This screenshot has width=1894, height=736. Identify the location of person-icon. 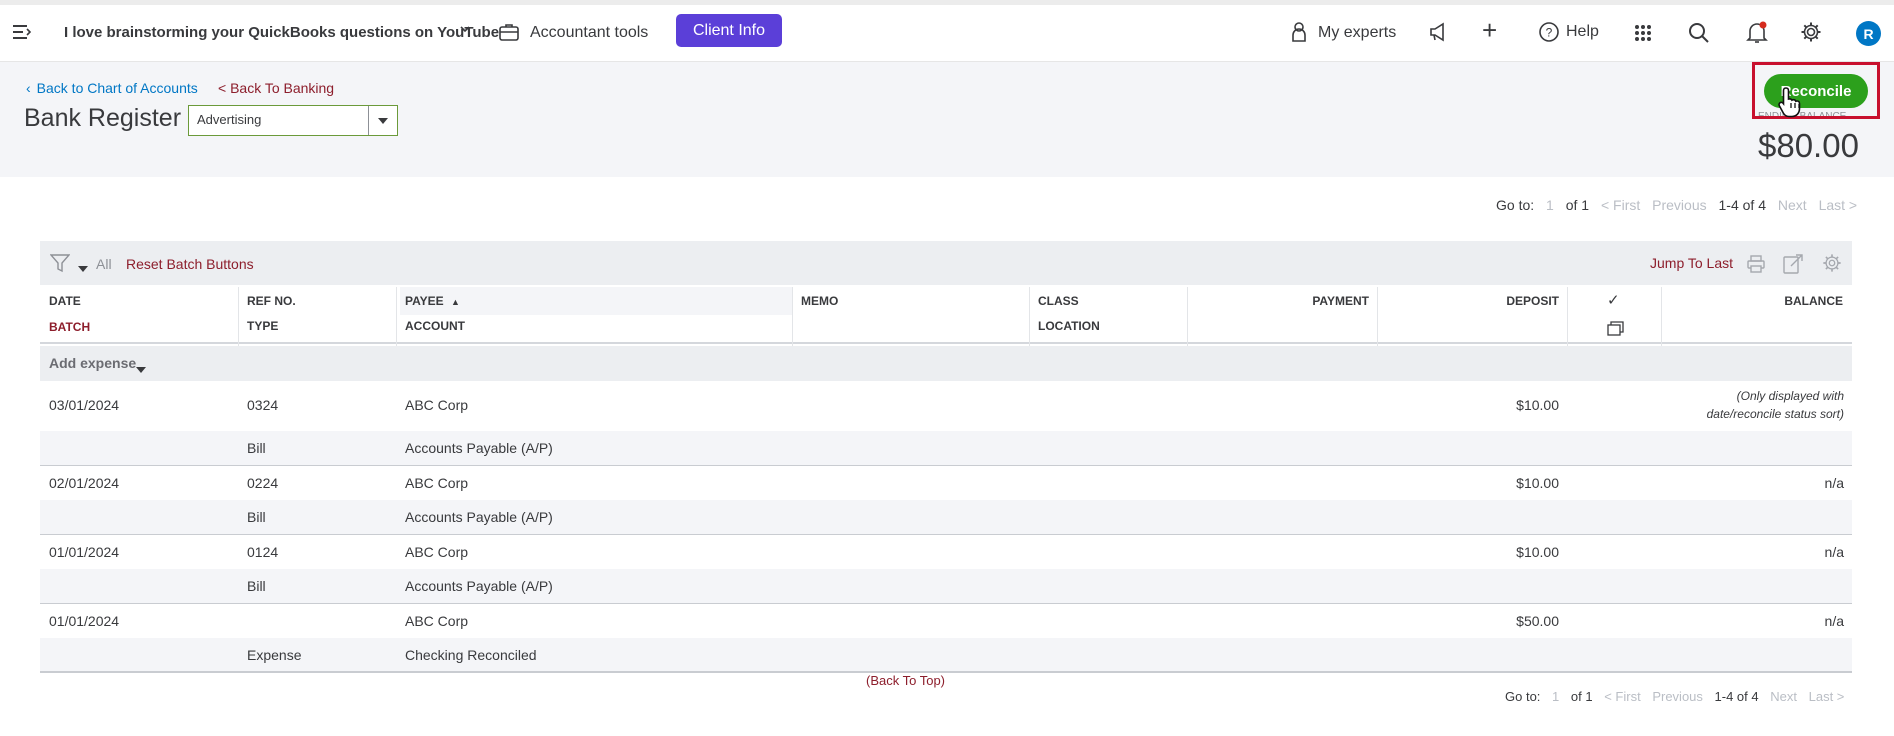
(1299, 34).